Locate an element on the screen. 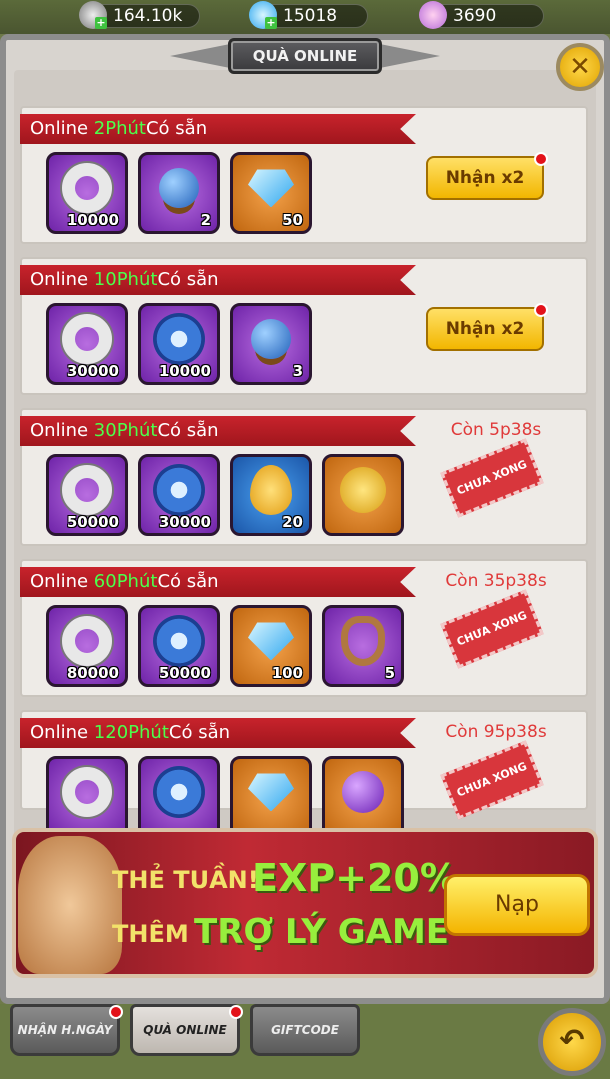  flame-drop-icon is located at coordinates (271, 490).